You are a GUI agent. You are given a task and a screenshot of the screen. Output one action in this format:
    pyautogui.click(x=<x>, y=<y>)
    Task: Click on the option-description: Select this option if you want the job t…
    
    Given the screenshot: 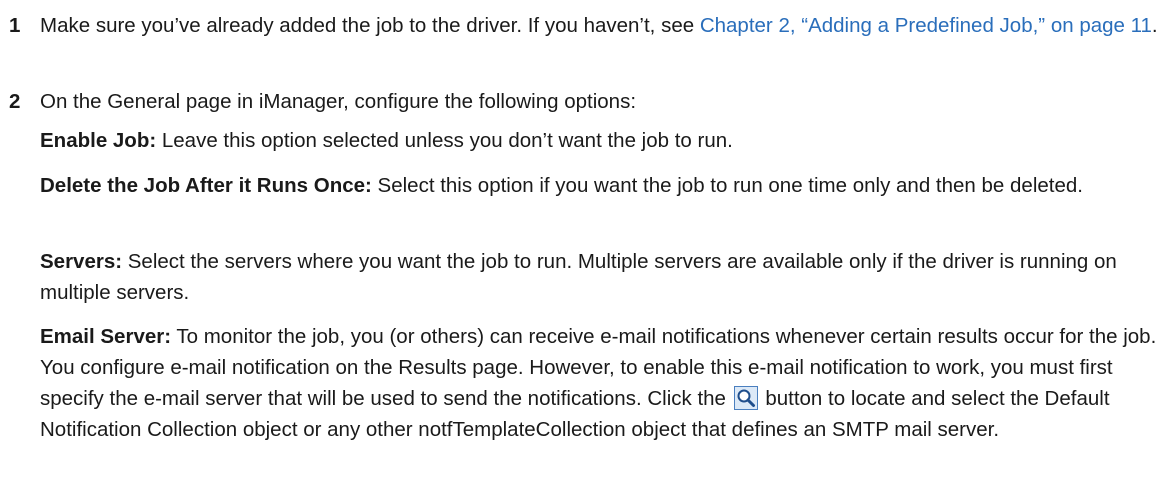 What is the action you would take?
    pyautogui.click(x=727, y=185)
    